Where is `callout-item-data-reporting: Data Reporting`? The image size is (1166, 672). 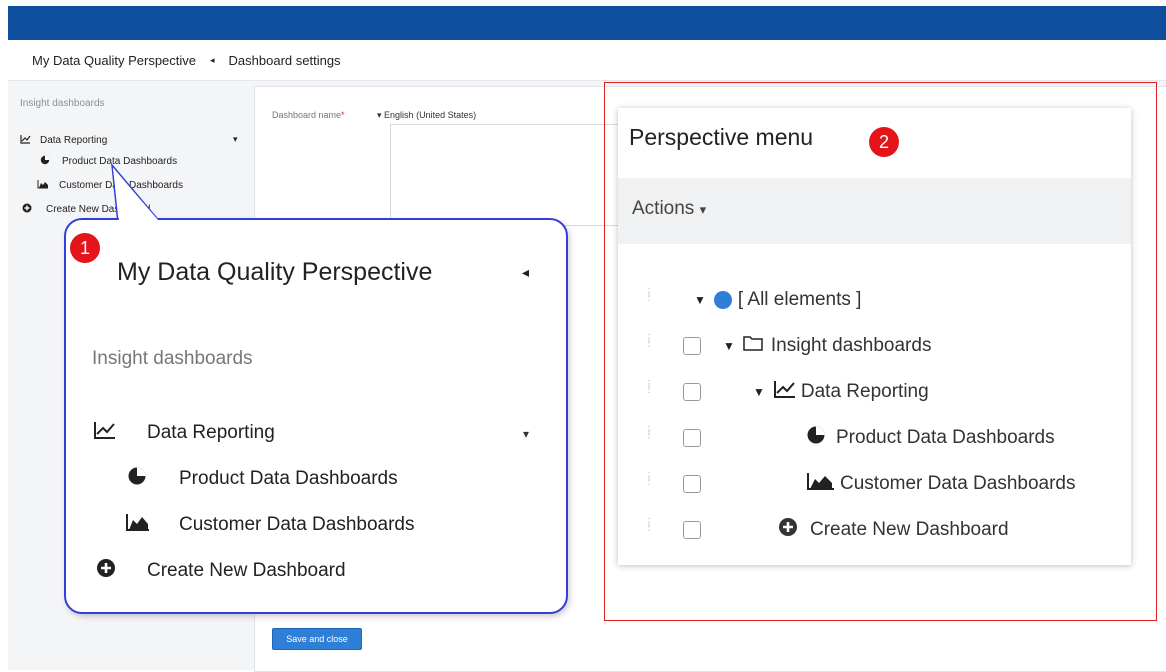 callout-item-data-reporting: Data Reporting is located at coordinates (184, 433).